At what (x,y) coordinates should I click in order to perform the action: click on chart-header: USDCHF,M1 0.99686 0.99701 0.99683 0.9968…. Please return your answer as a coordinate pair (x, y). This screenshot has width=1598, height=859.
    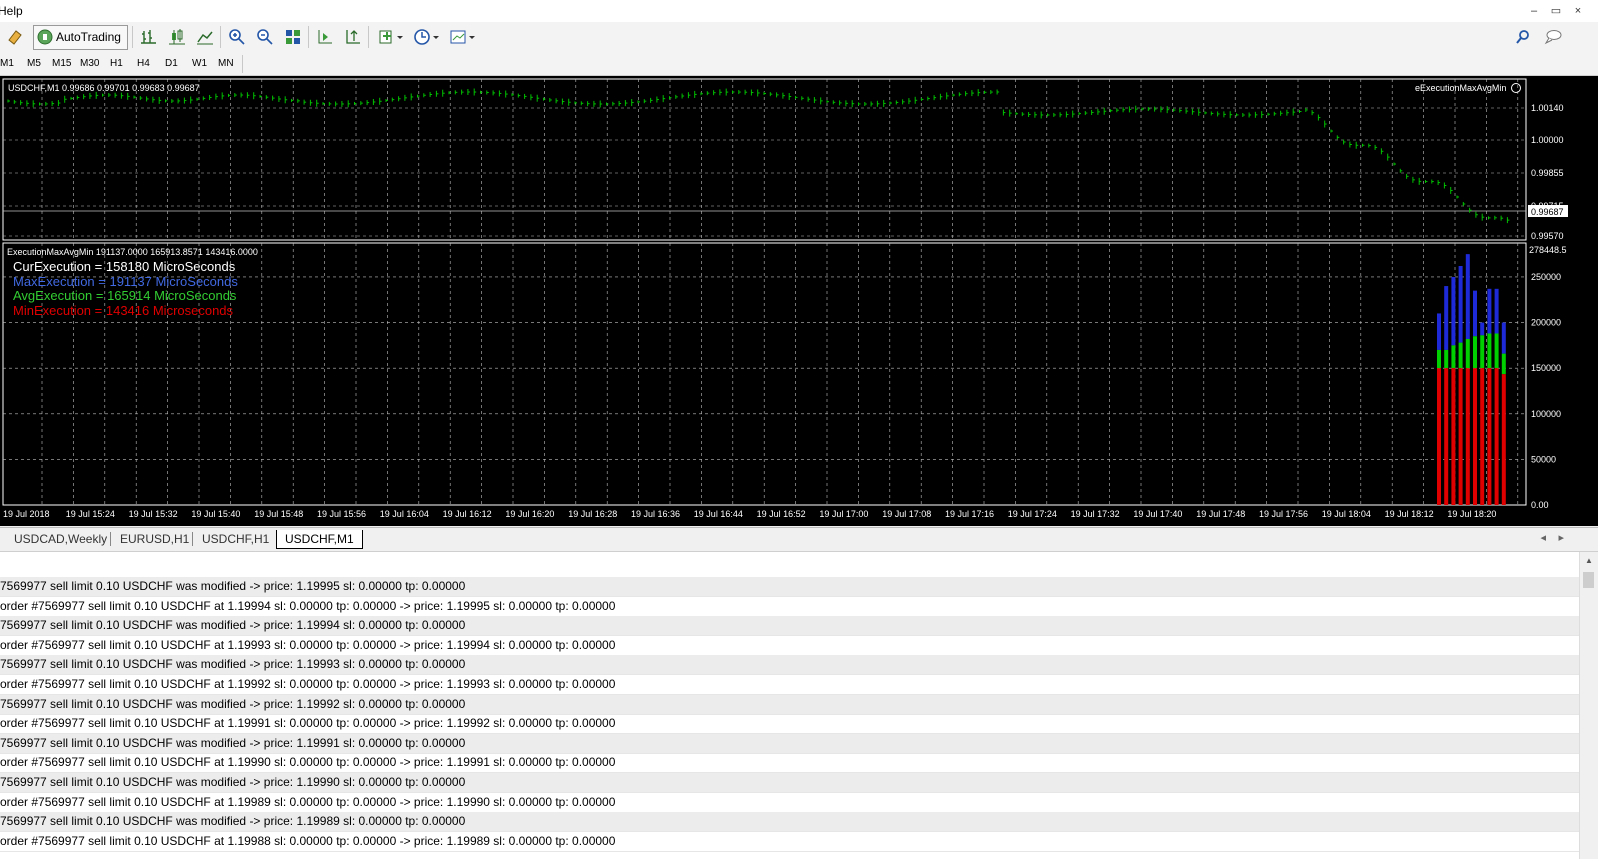
    Looking at the image, I should click on (104, 88).